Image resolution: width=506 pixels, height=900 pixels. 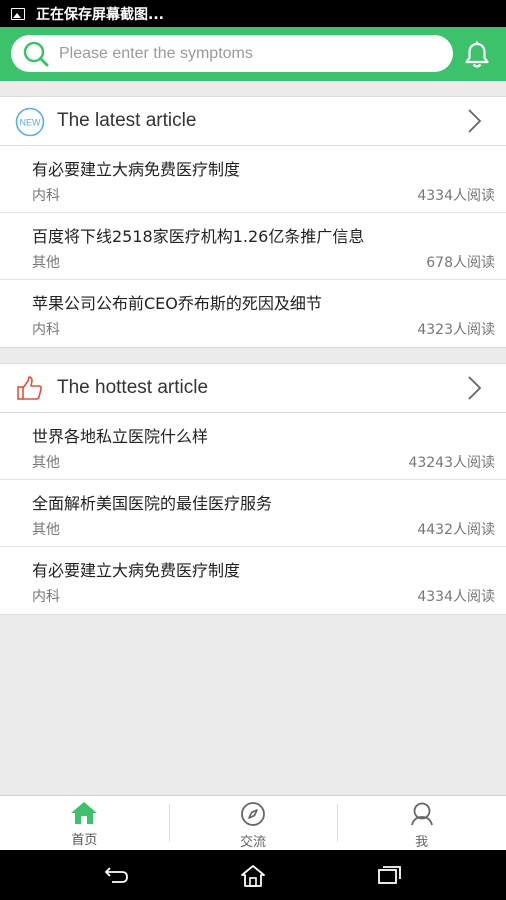 I want to click on system-nav-bar, so click(x=253, y=875).